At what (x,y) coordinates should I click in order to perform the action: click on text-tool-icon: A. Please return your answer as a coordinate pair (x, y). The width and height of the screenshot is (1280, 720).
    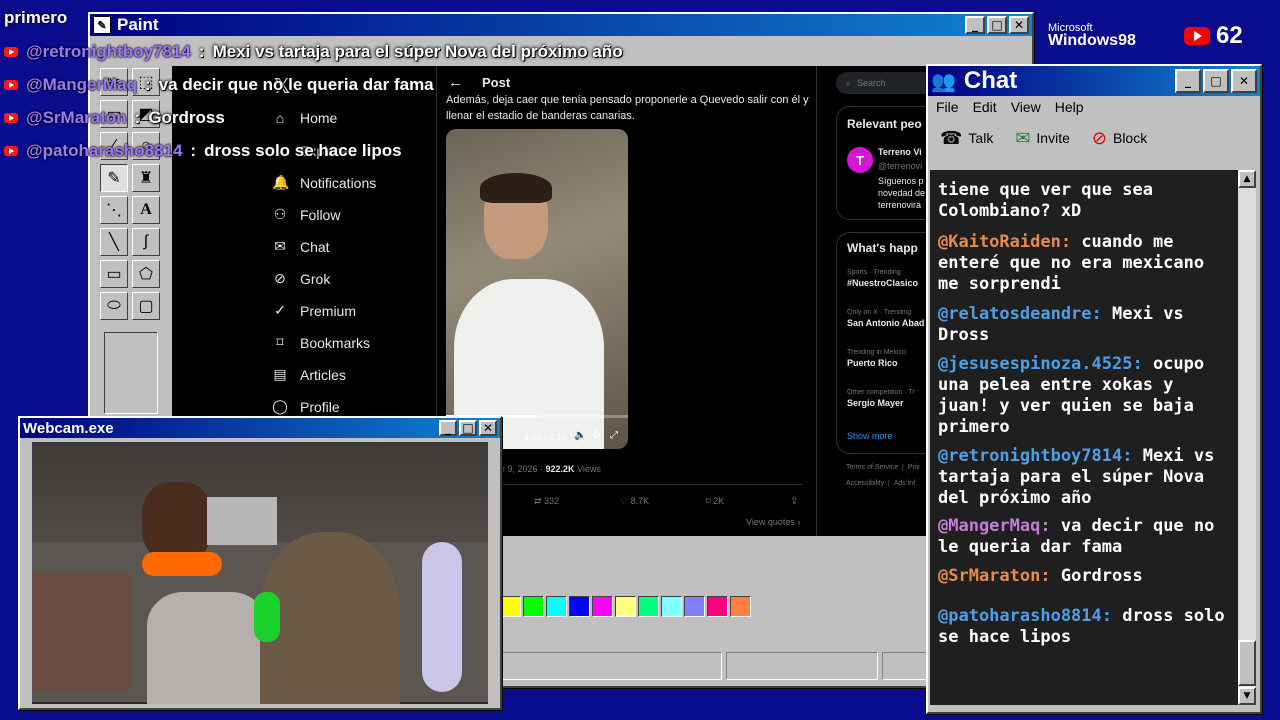
    Looking at the image, I should click on (146, 210).